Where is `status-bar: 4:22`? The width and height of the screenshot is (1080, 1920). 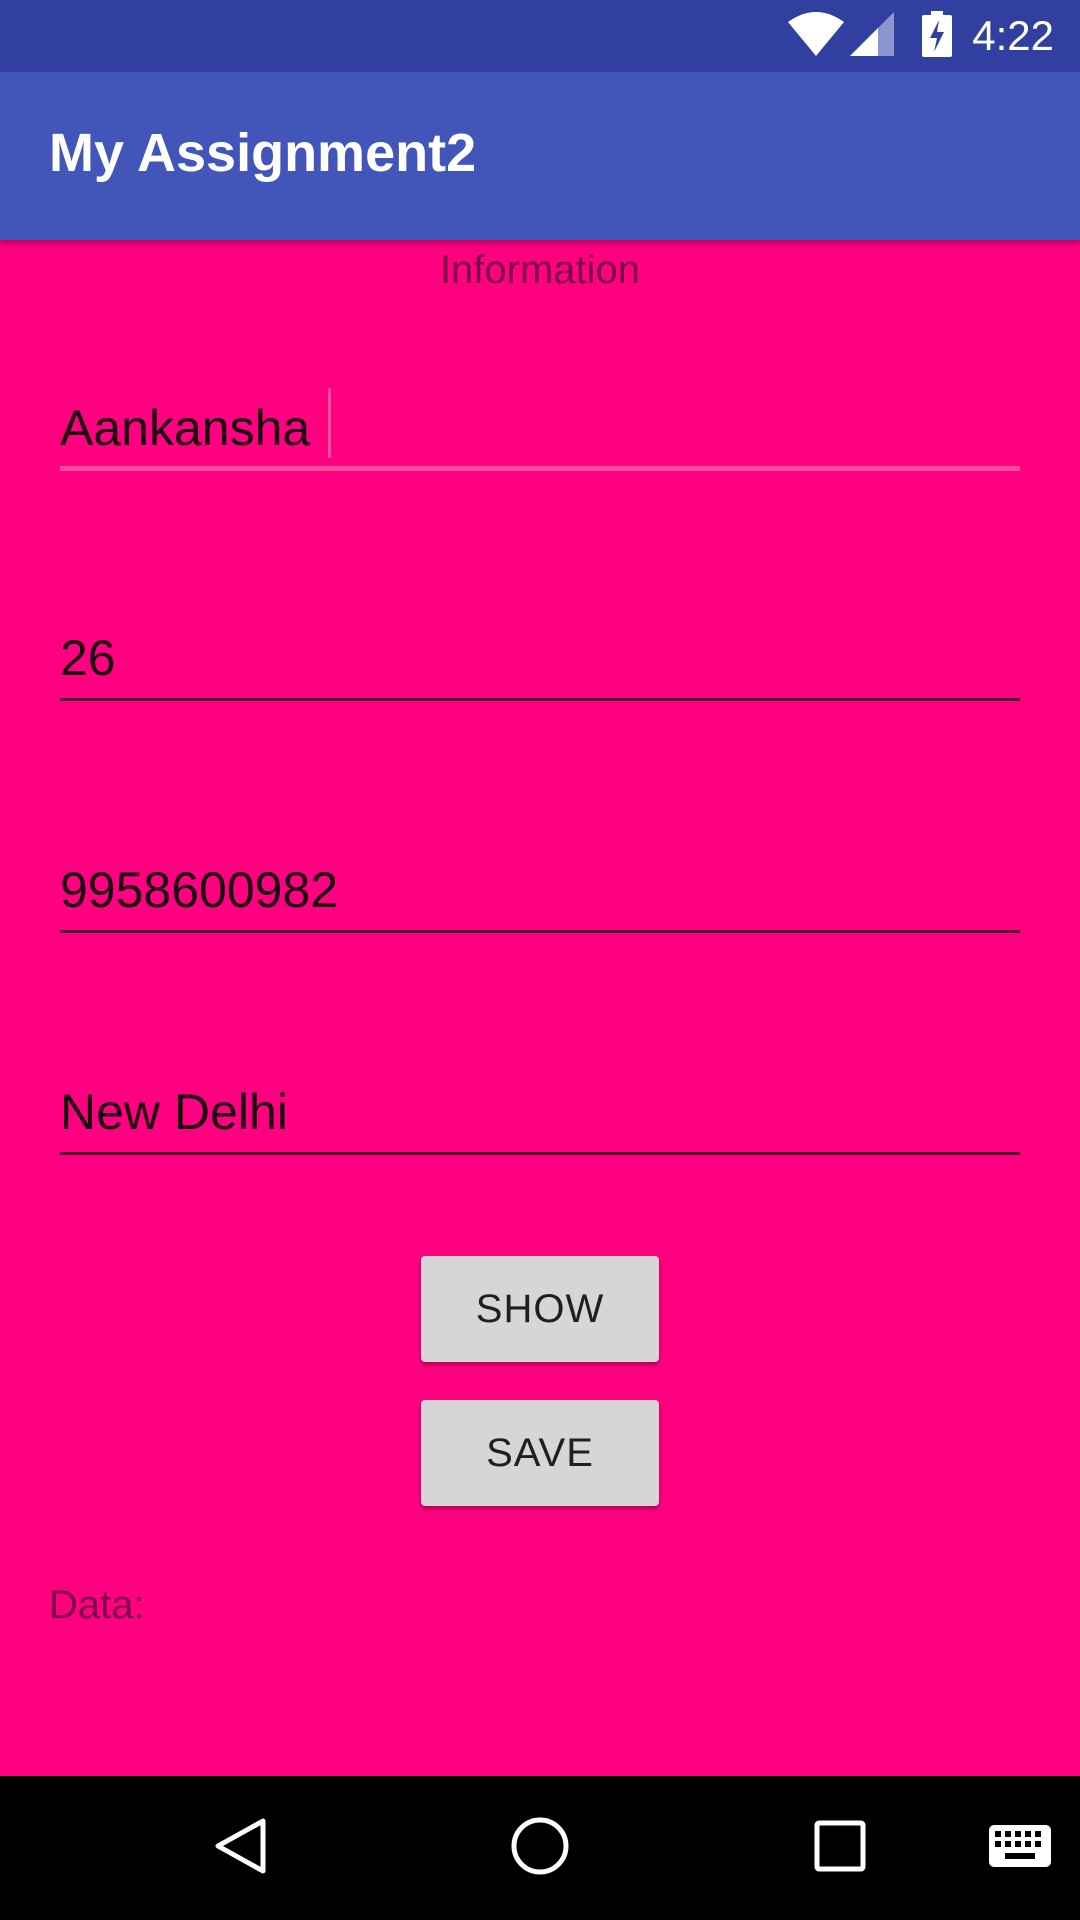 status-bar: 4:22 is located at coordinates (540, 36).